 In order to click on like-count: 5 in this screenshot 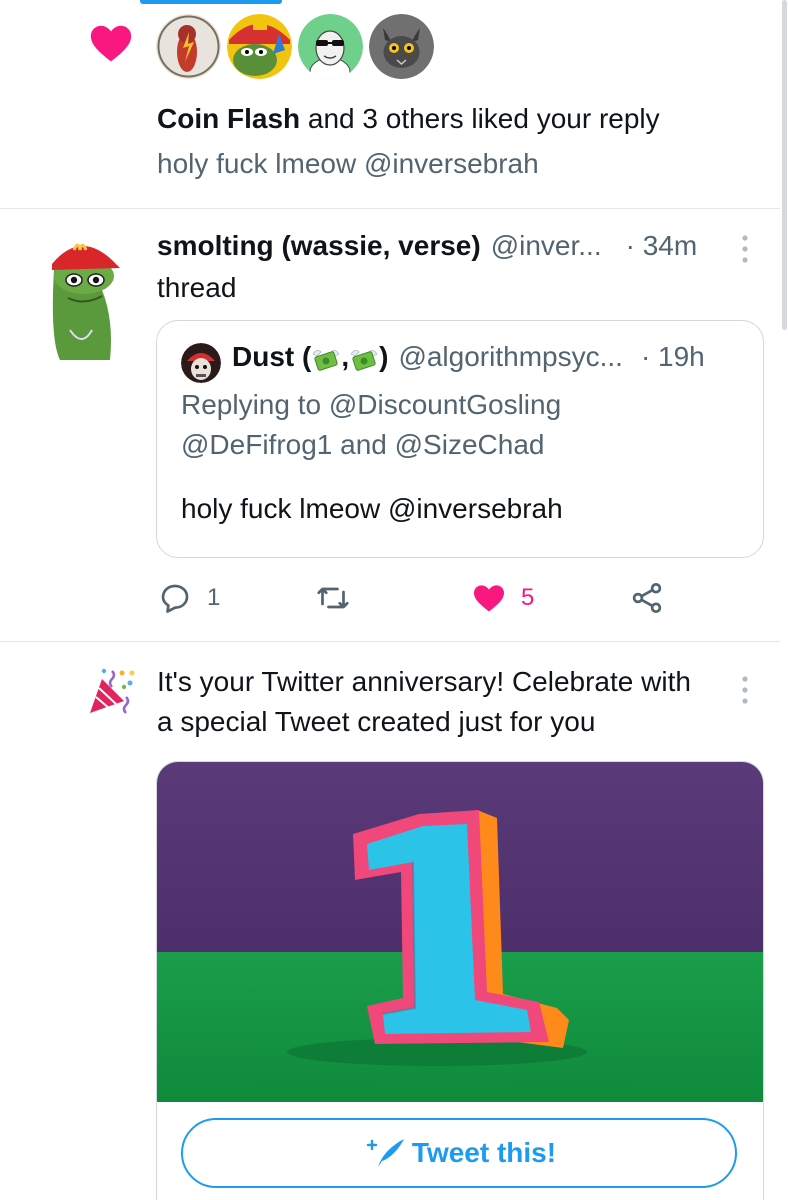, I will do `click(528, 597)`.